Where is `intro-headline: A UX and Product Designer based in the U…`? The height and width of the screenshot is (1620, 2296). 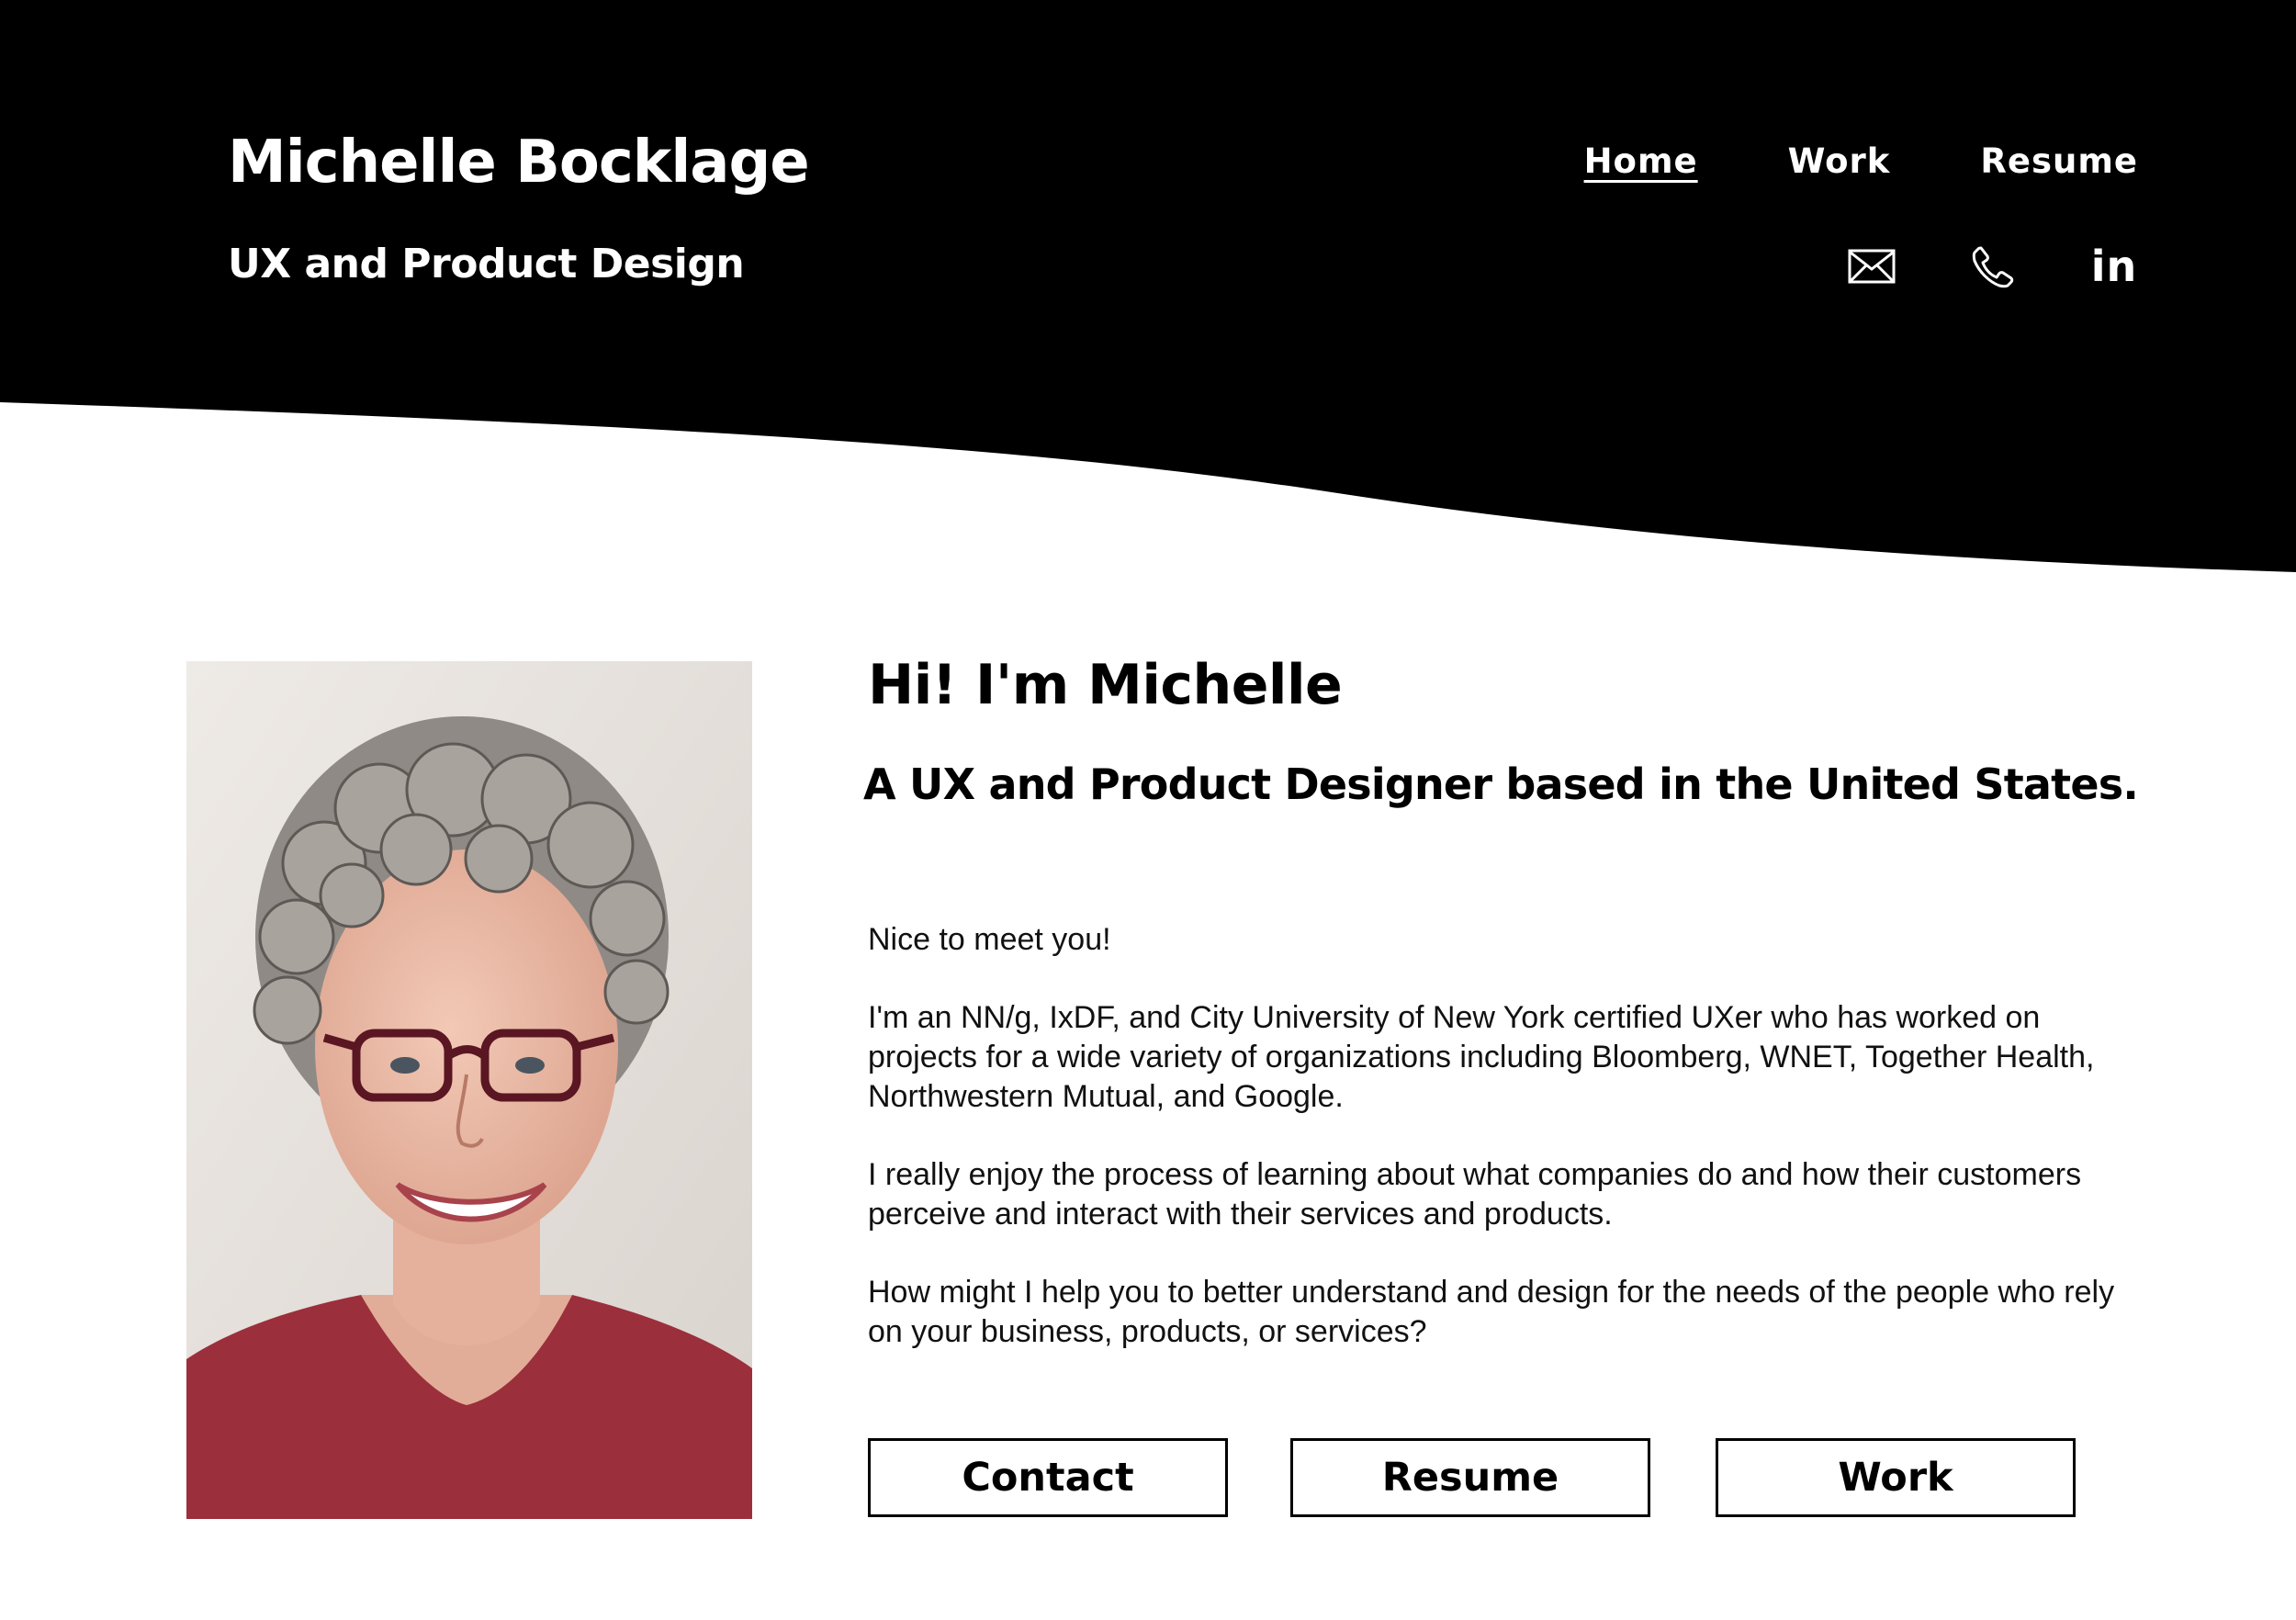
intro-headline: A UX and Product Designer based in the U… is located at coordinates (1501, 784).